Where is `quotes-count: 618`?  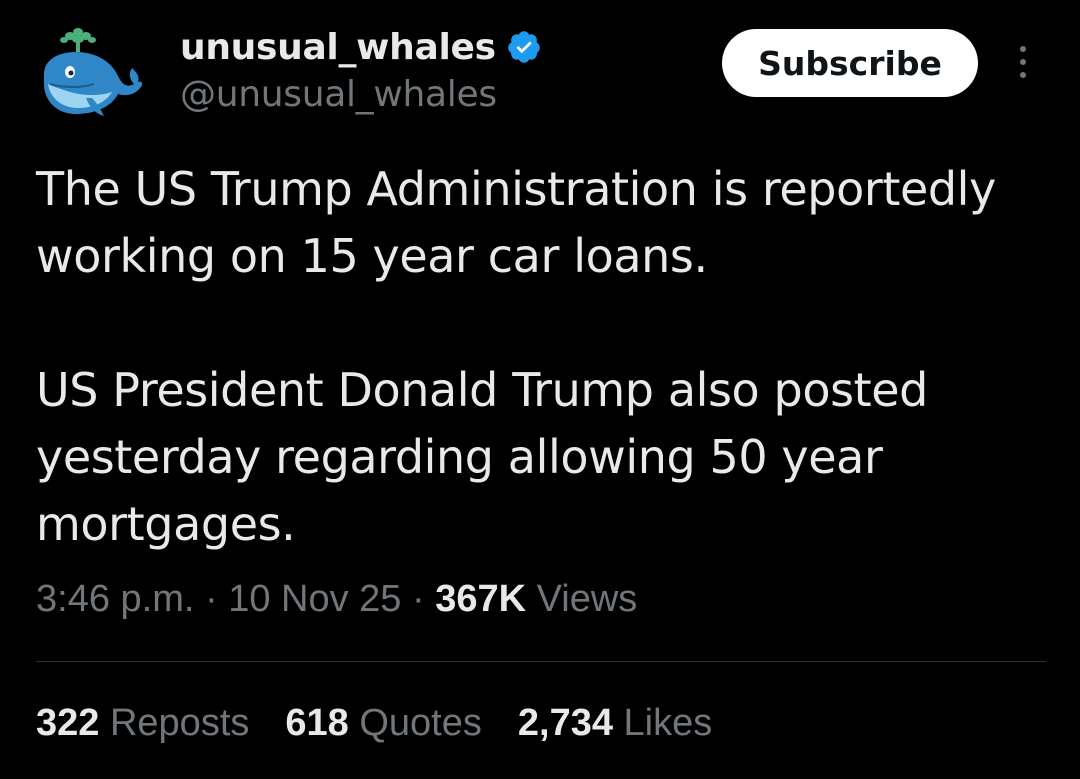 quotes-count: 618 is located at coordinates (317, 723).